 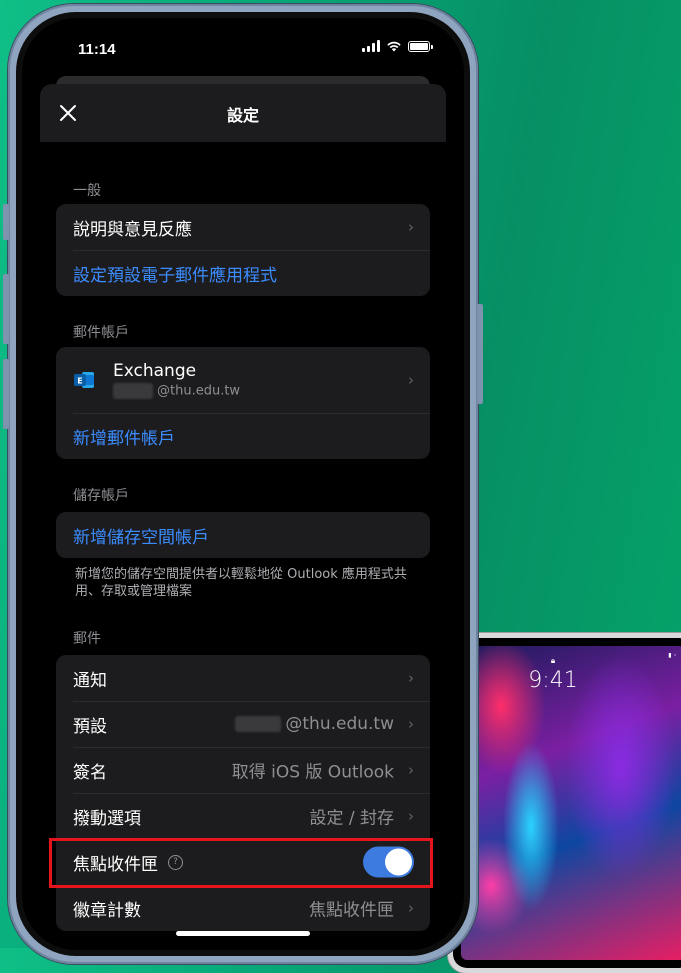 I want to click on ipad-wallpaper: ▮ ◦ 🔒︎ 9:41, so click(x=571, y=803).